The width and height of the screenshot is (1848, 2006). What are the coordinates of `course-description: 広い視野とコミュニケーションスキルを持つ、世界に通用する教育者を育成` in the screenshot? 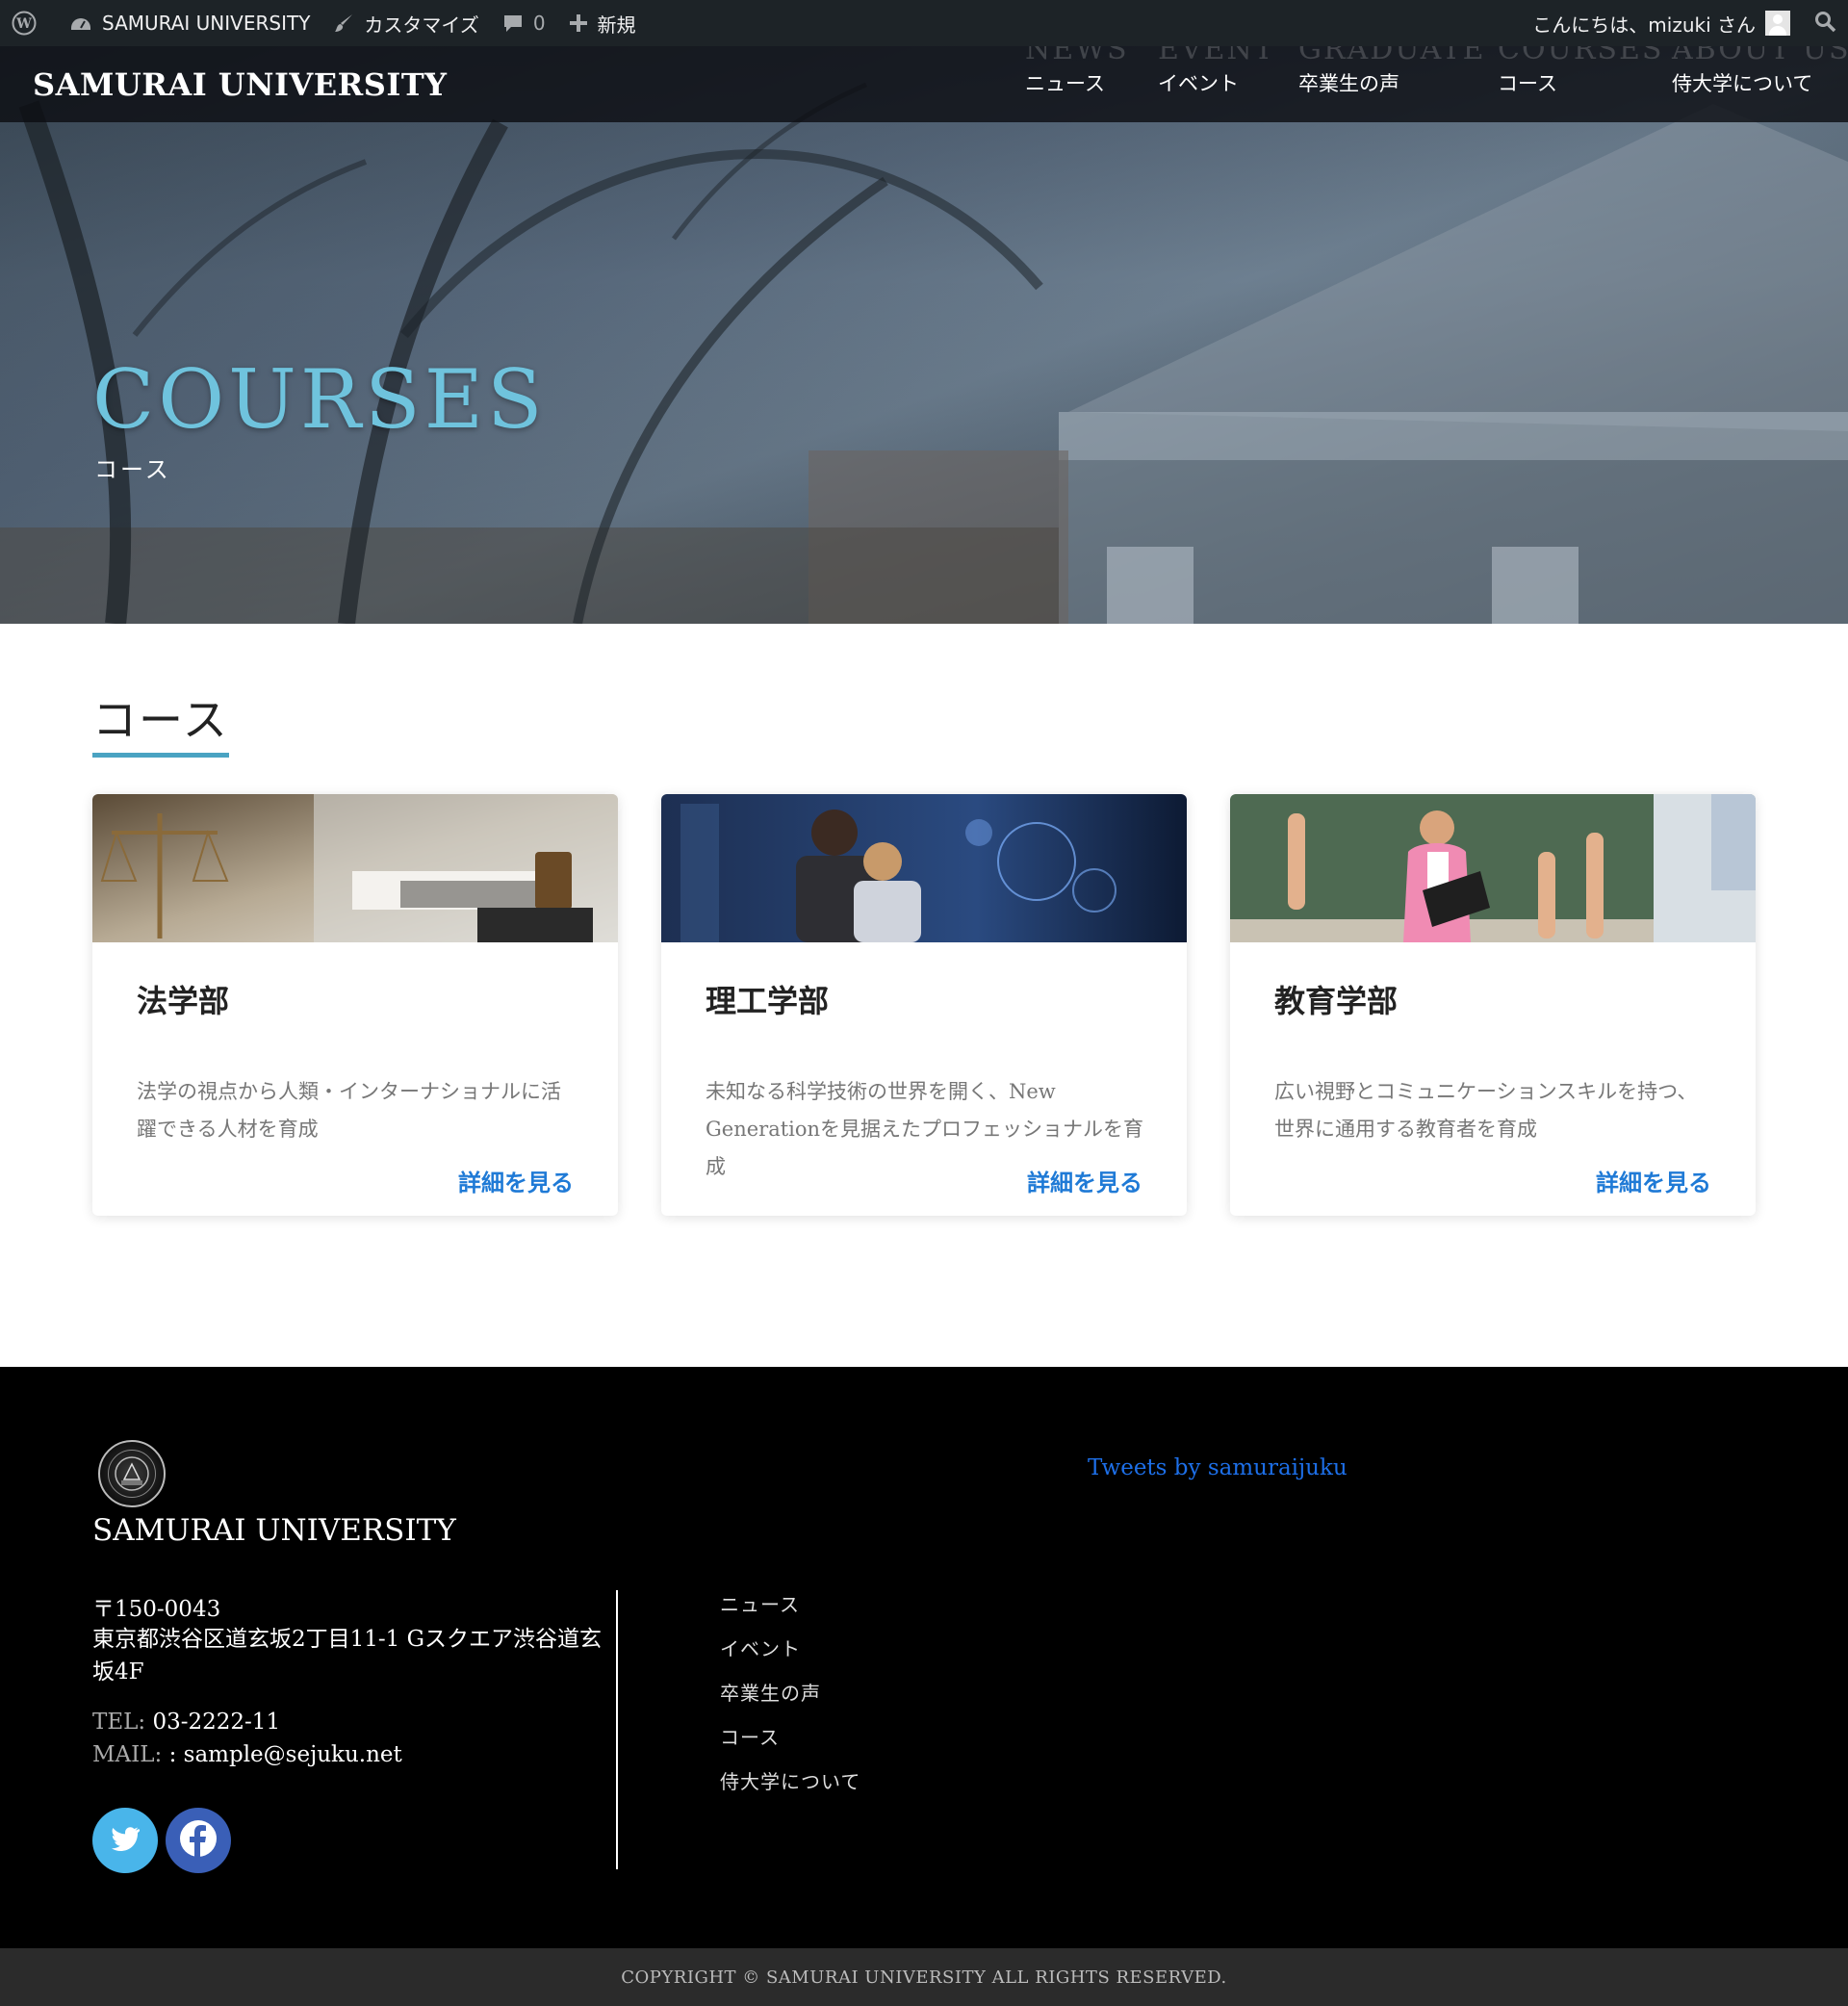 It's located at (1486, 1110).